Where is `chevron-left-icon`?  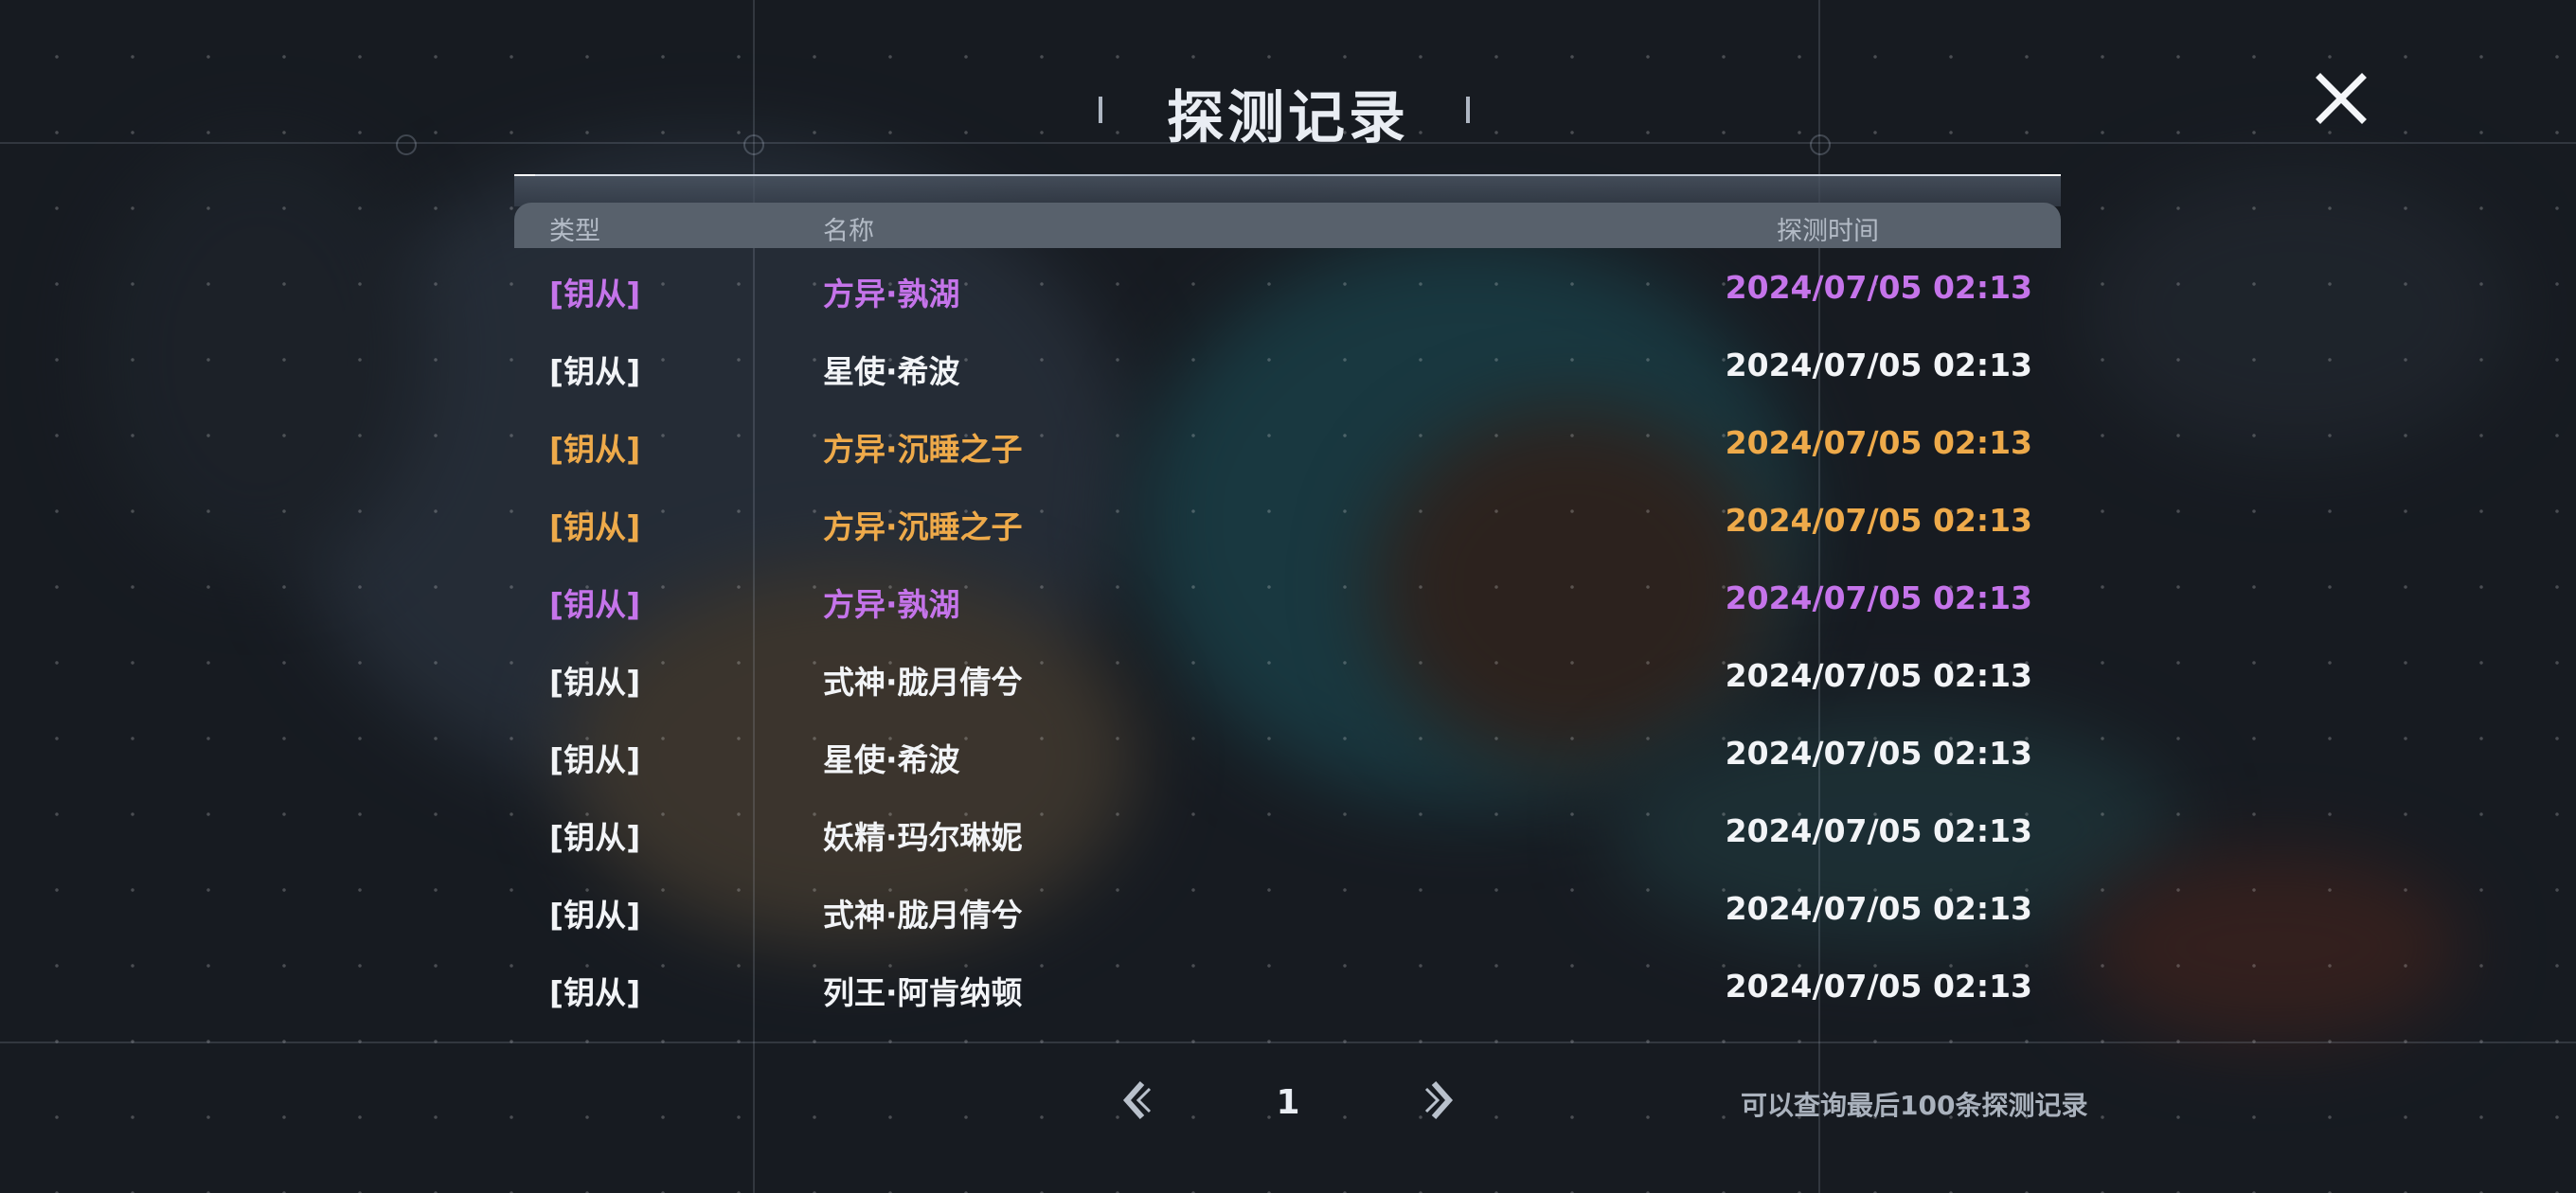
chevron-left-icon is located at coordinates (1137, 1100).